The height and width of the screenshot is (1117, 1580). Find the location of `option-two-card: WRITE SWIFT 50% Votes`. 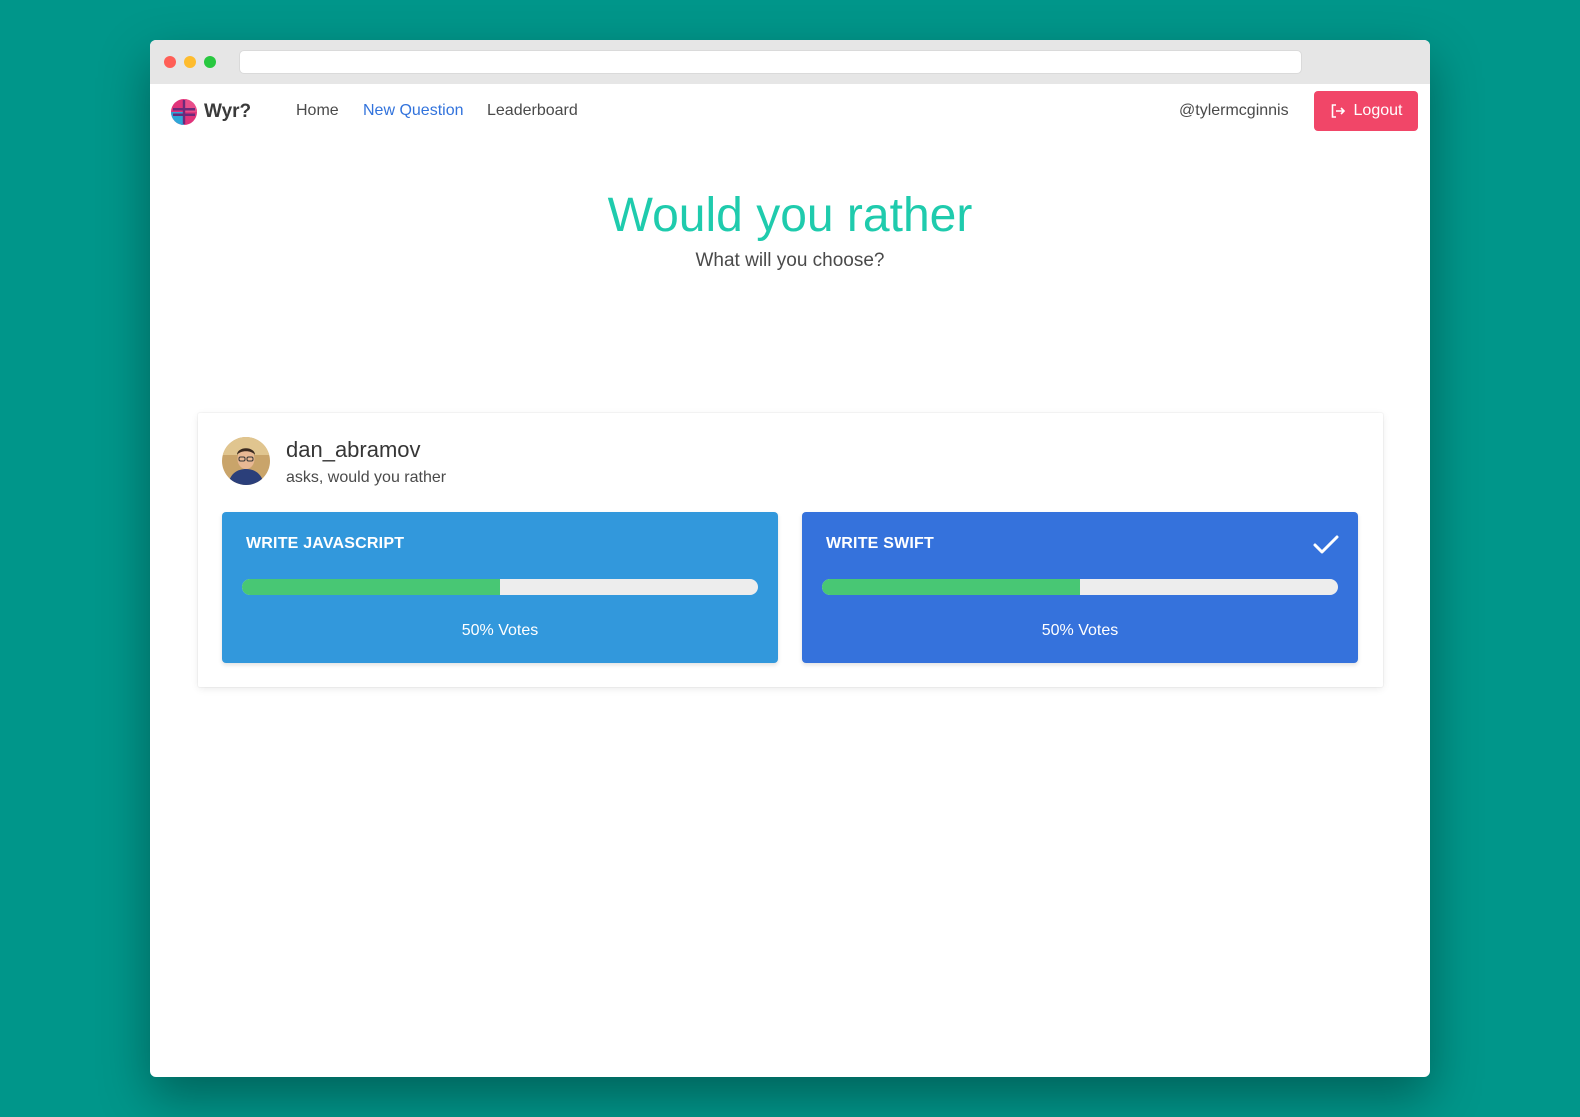

option-two-card: WRITE SWIFT 50% Votes is located at coordinates (1080, 587).